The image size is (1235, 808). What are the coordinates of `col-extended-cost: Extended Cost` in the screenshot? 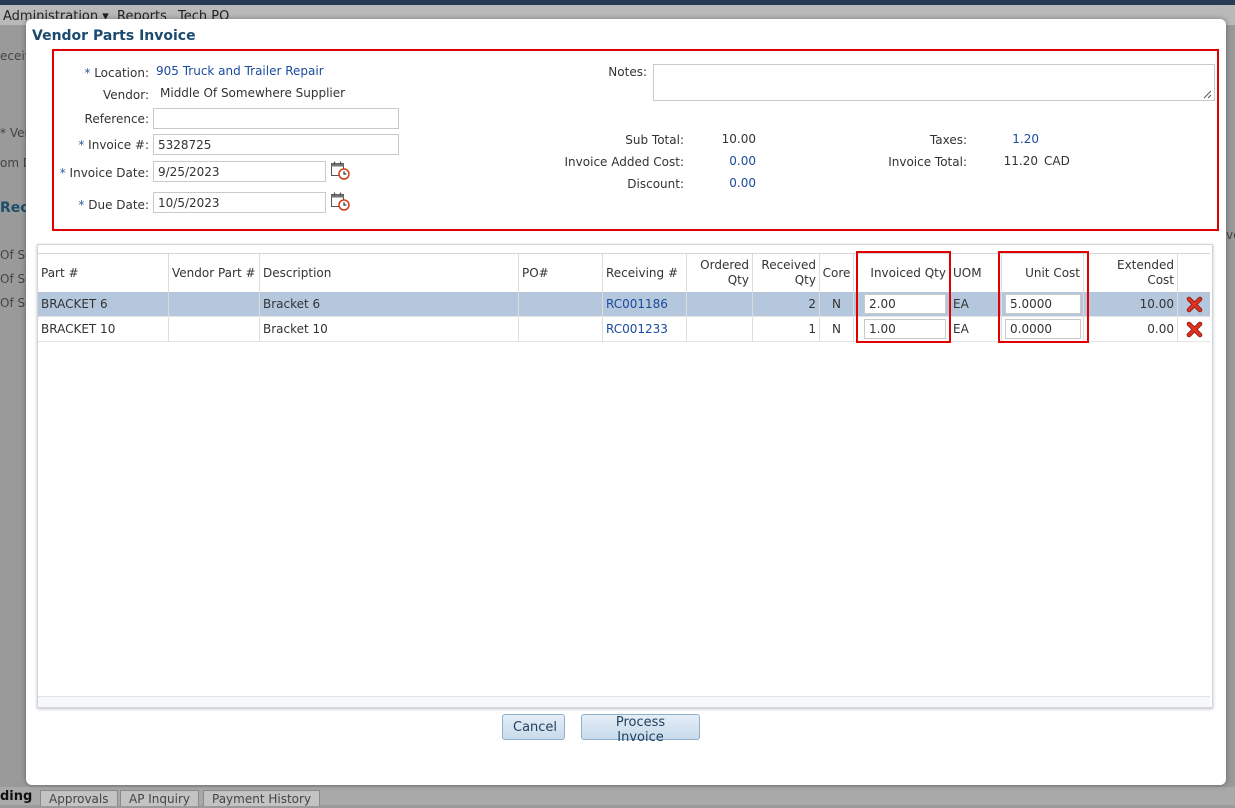 It's located at (1131, 273).